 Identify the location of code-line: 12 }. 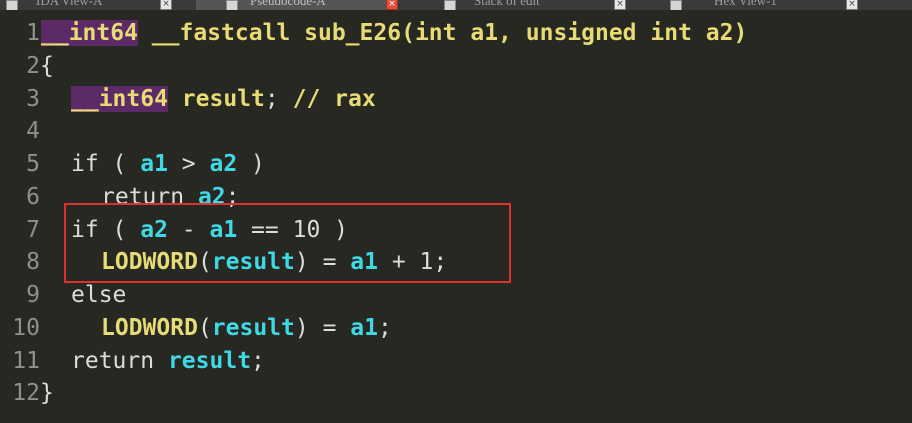
(456, 393).